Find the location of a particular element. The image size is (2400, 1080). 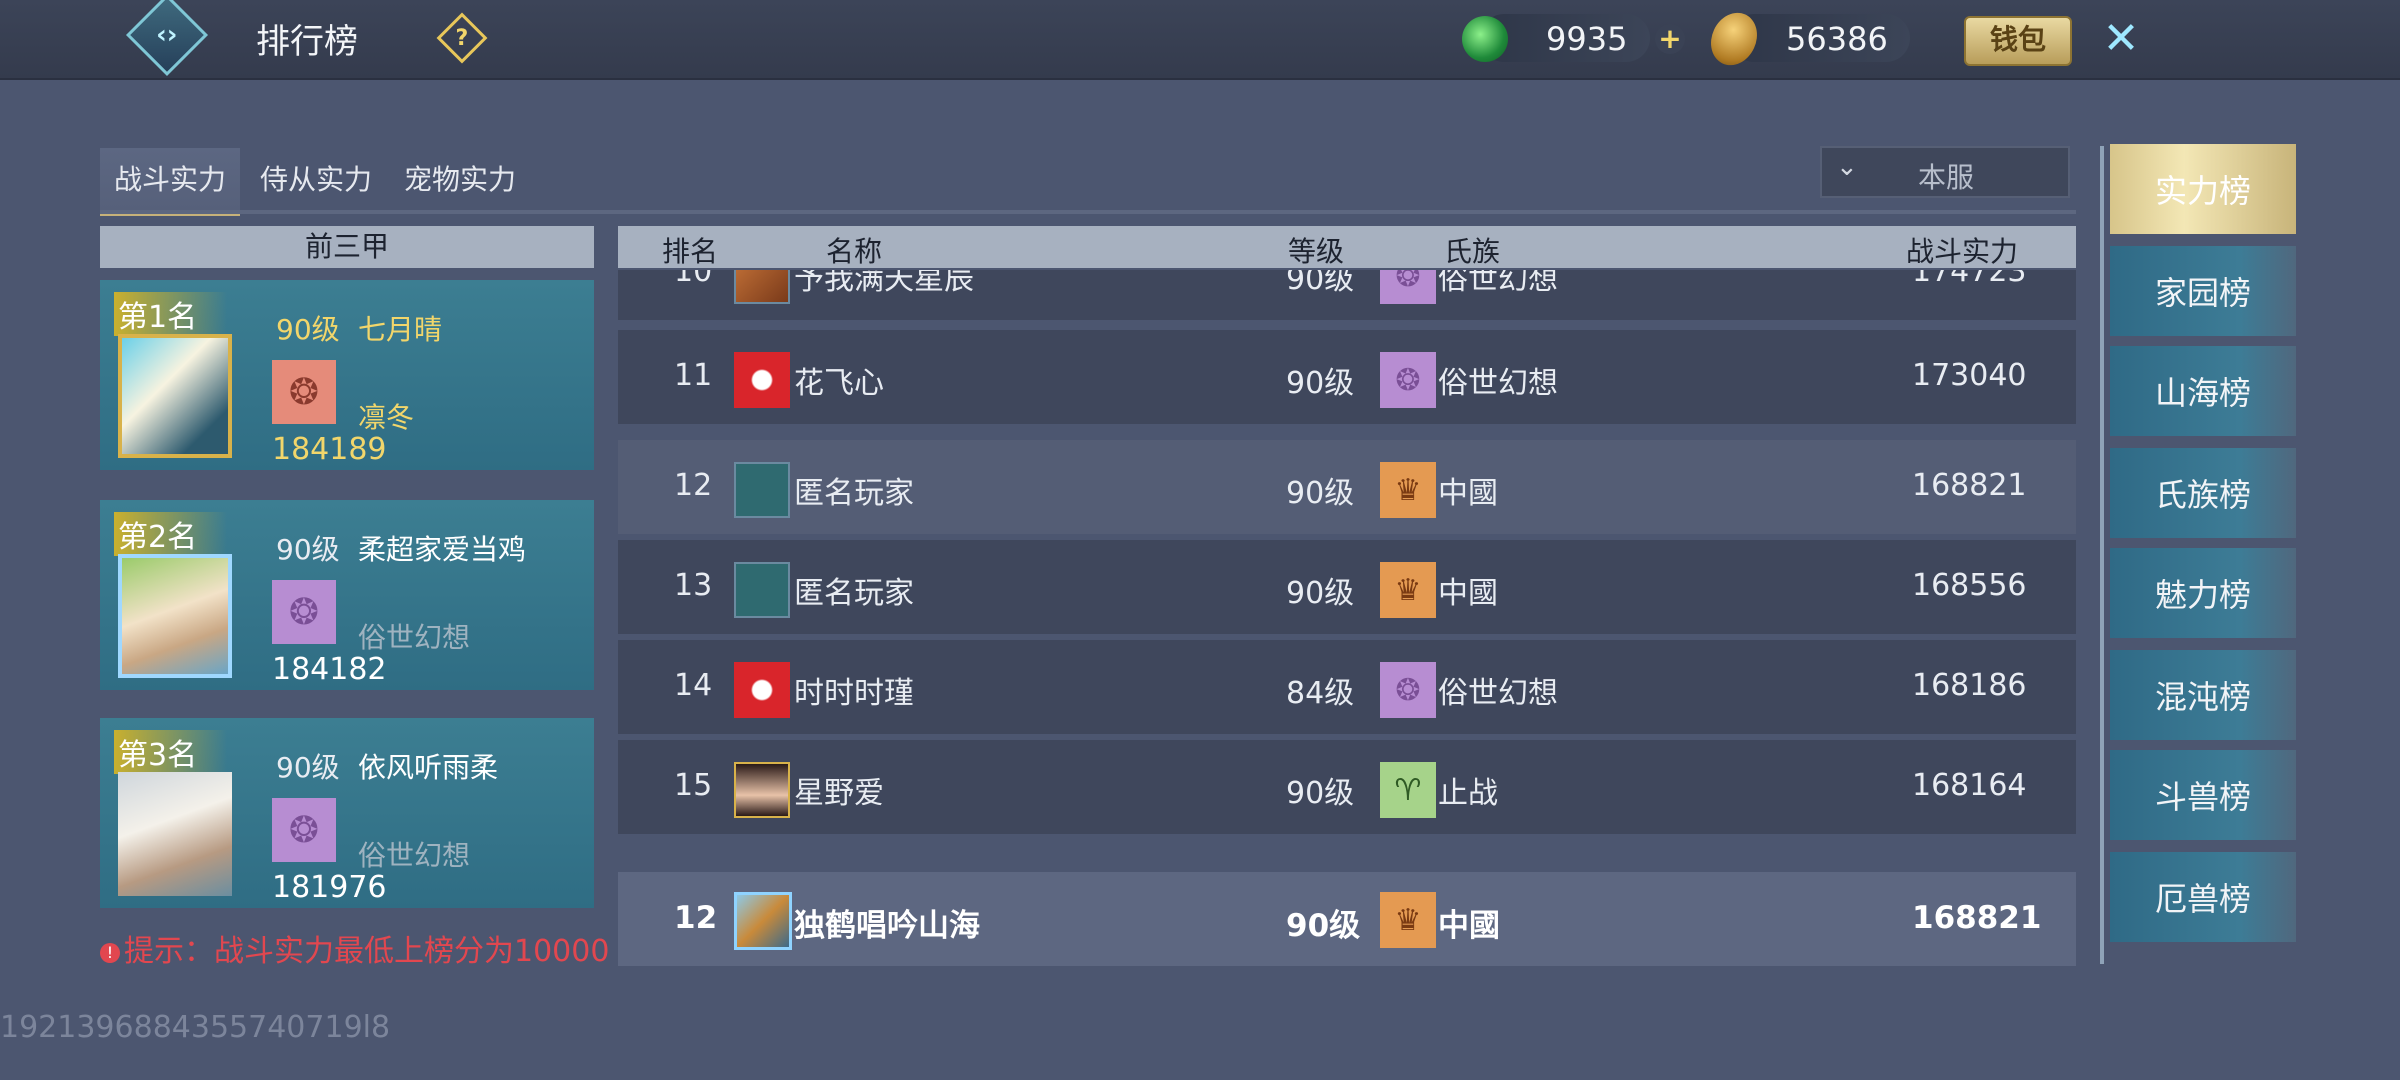

my-rank-row: 12 独鹤唱吟山海 90级 ♛ 中國 168821 is located at coordinates (1347, 919).